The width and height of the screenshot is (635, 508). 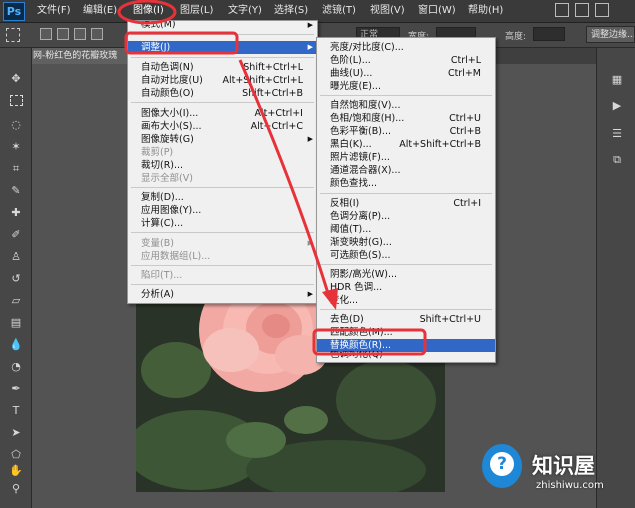 What do you see at coordinates (502, 466) in the screenshot?
I see `watermark-logo-icon: ?` at bounding box center [502, 466].